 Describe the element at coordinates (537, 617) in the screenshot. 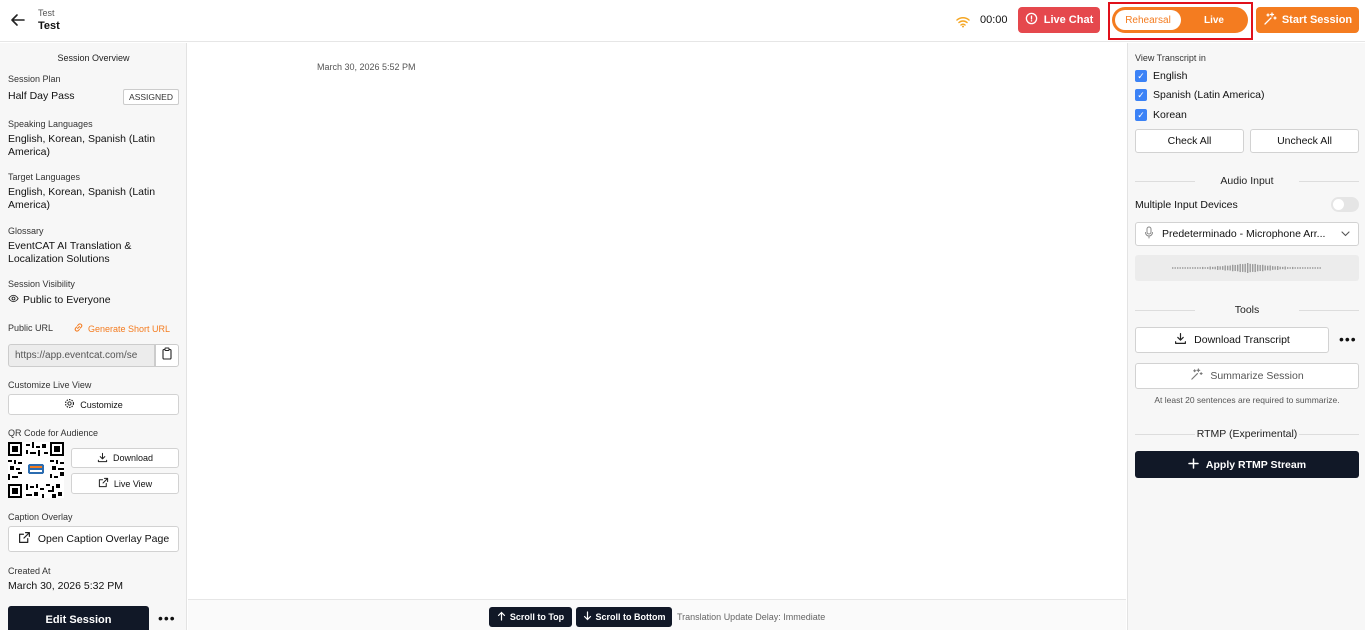

I see `scroll-to-top-label: Scroll to Top` at that location.